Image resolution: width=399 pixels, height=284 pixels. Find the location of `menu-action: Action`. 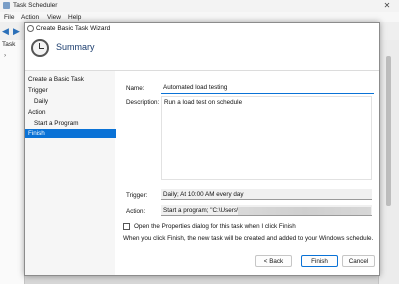

menu-action: Action is located at coordinates (30, 17).